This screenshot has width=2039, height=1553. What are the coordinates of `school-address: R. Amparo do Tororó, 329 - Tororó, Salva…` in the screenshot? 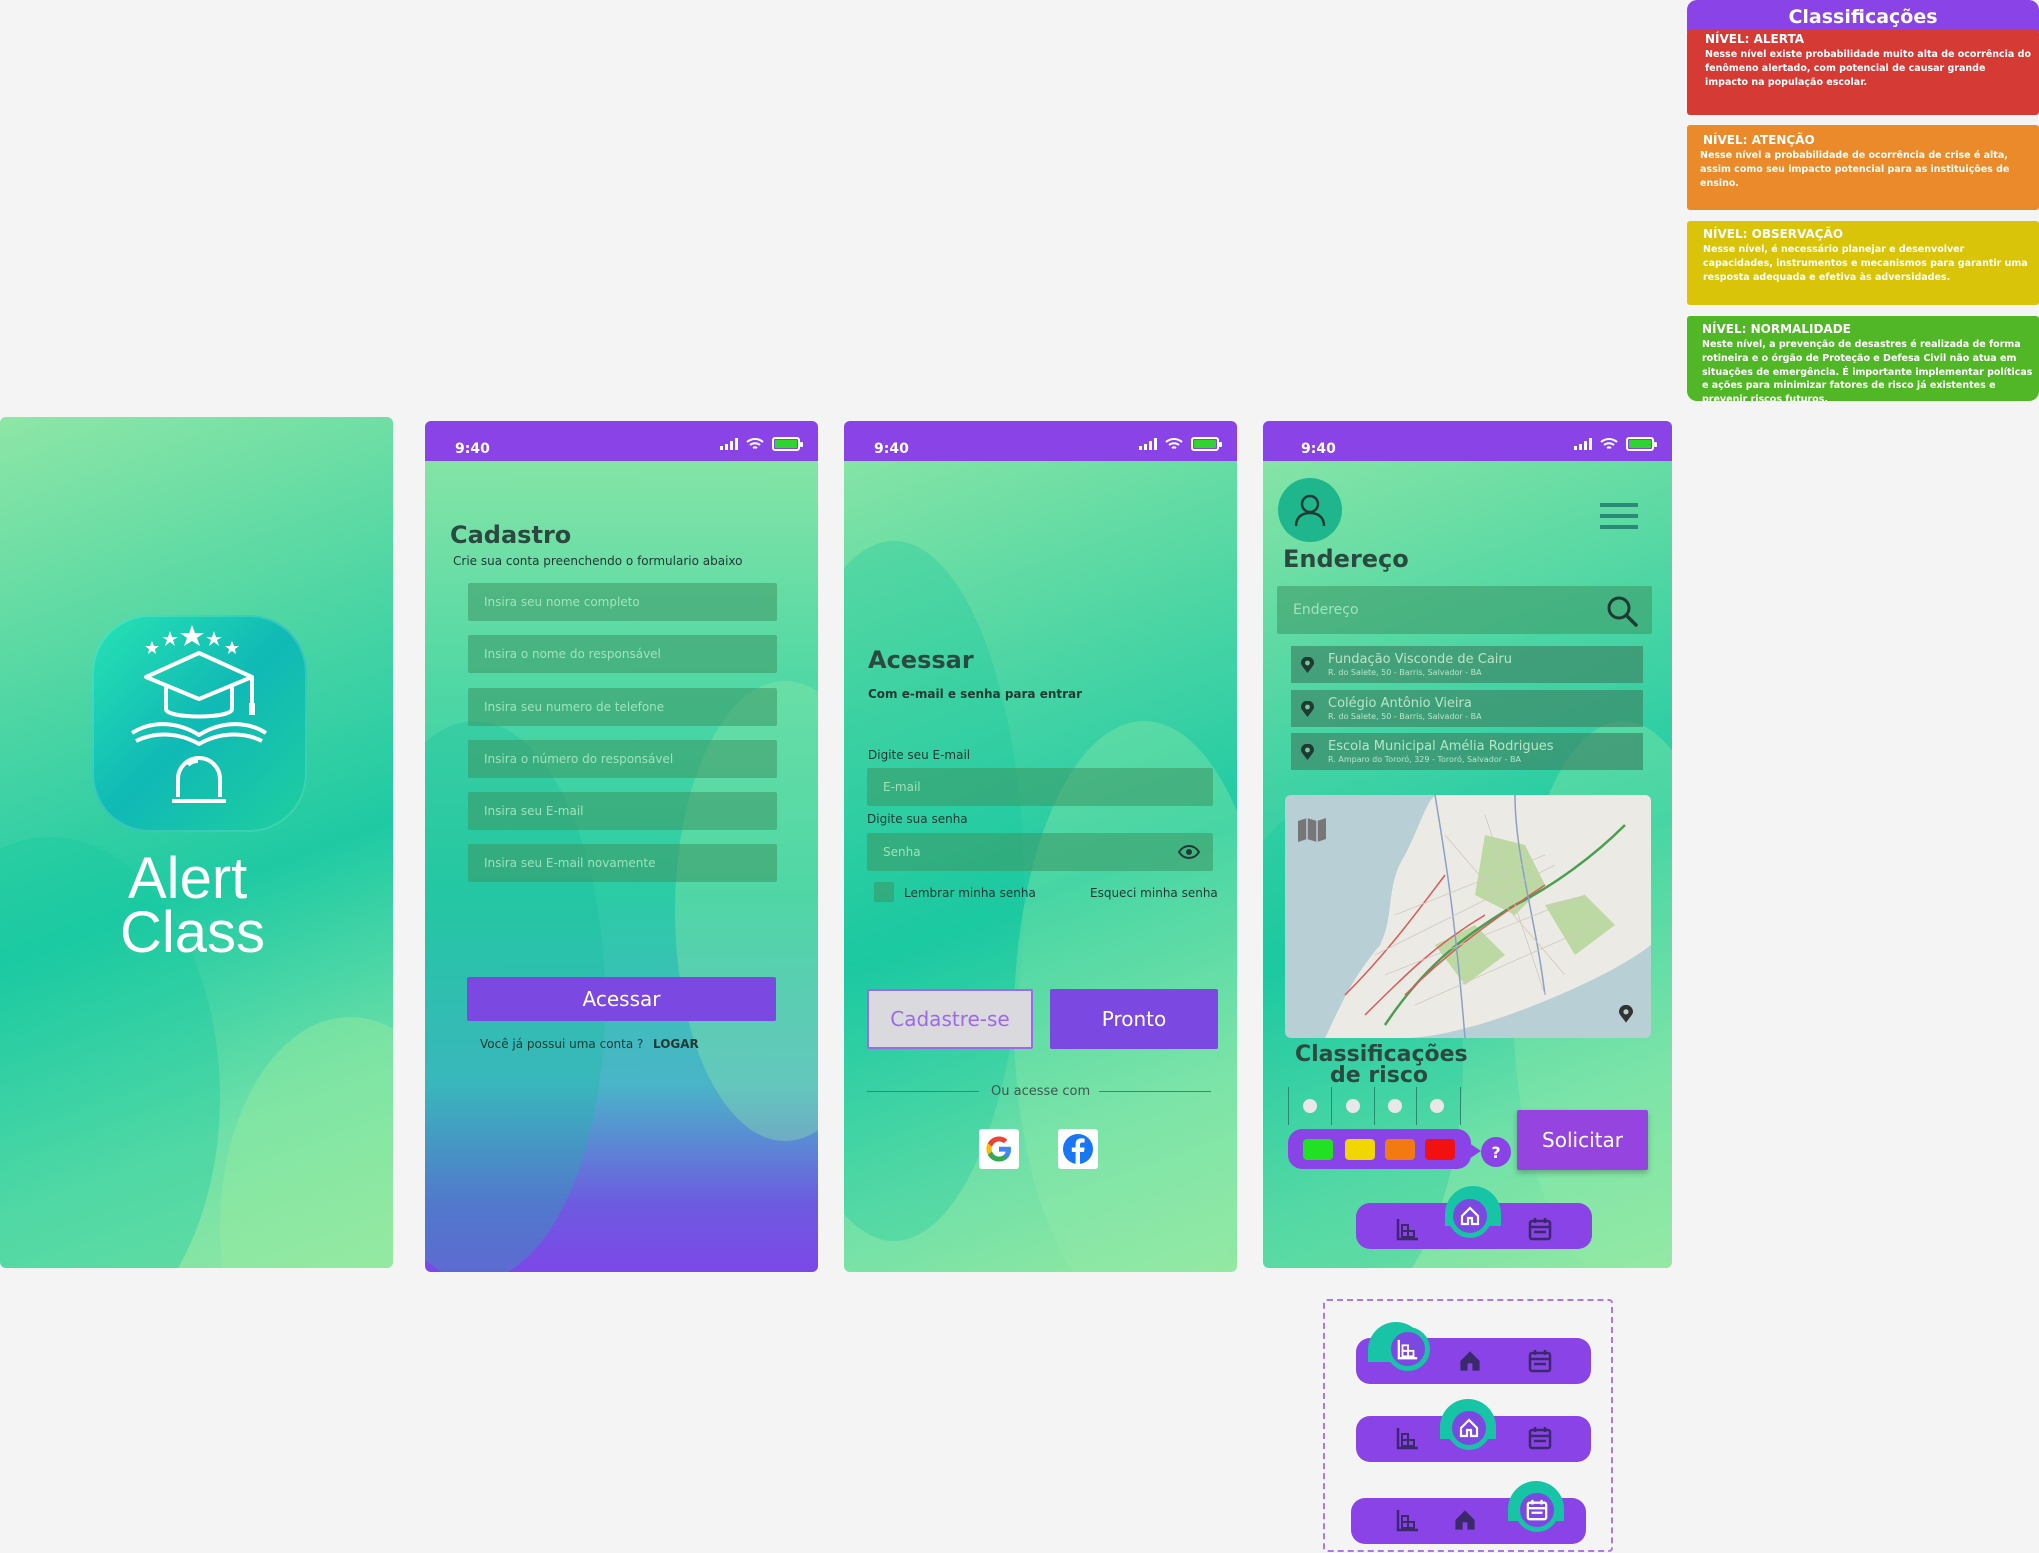 It's located at (1424, 759).